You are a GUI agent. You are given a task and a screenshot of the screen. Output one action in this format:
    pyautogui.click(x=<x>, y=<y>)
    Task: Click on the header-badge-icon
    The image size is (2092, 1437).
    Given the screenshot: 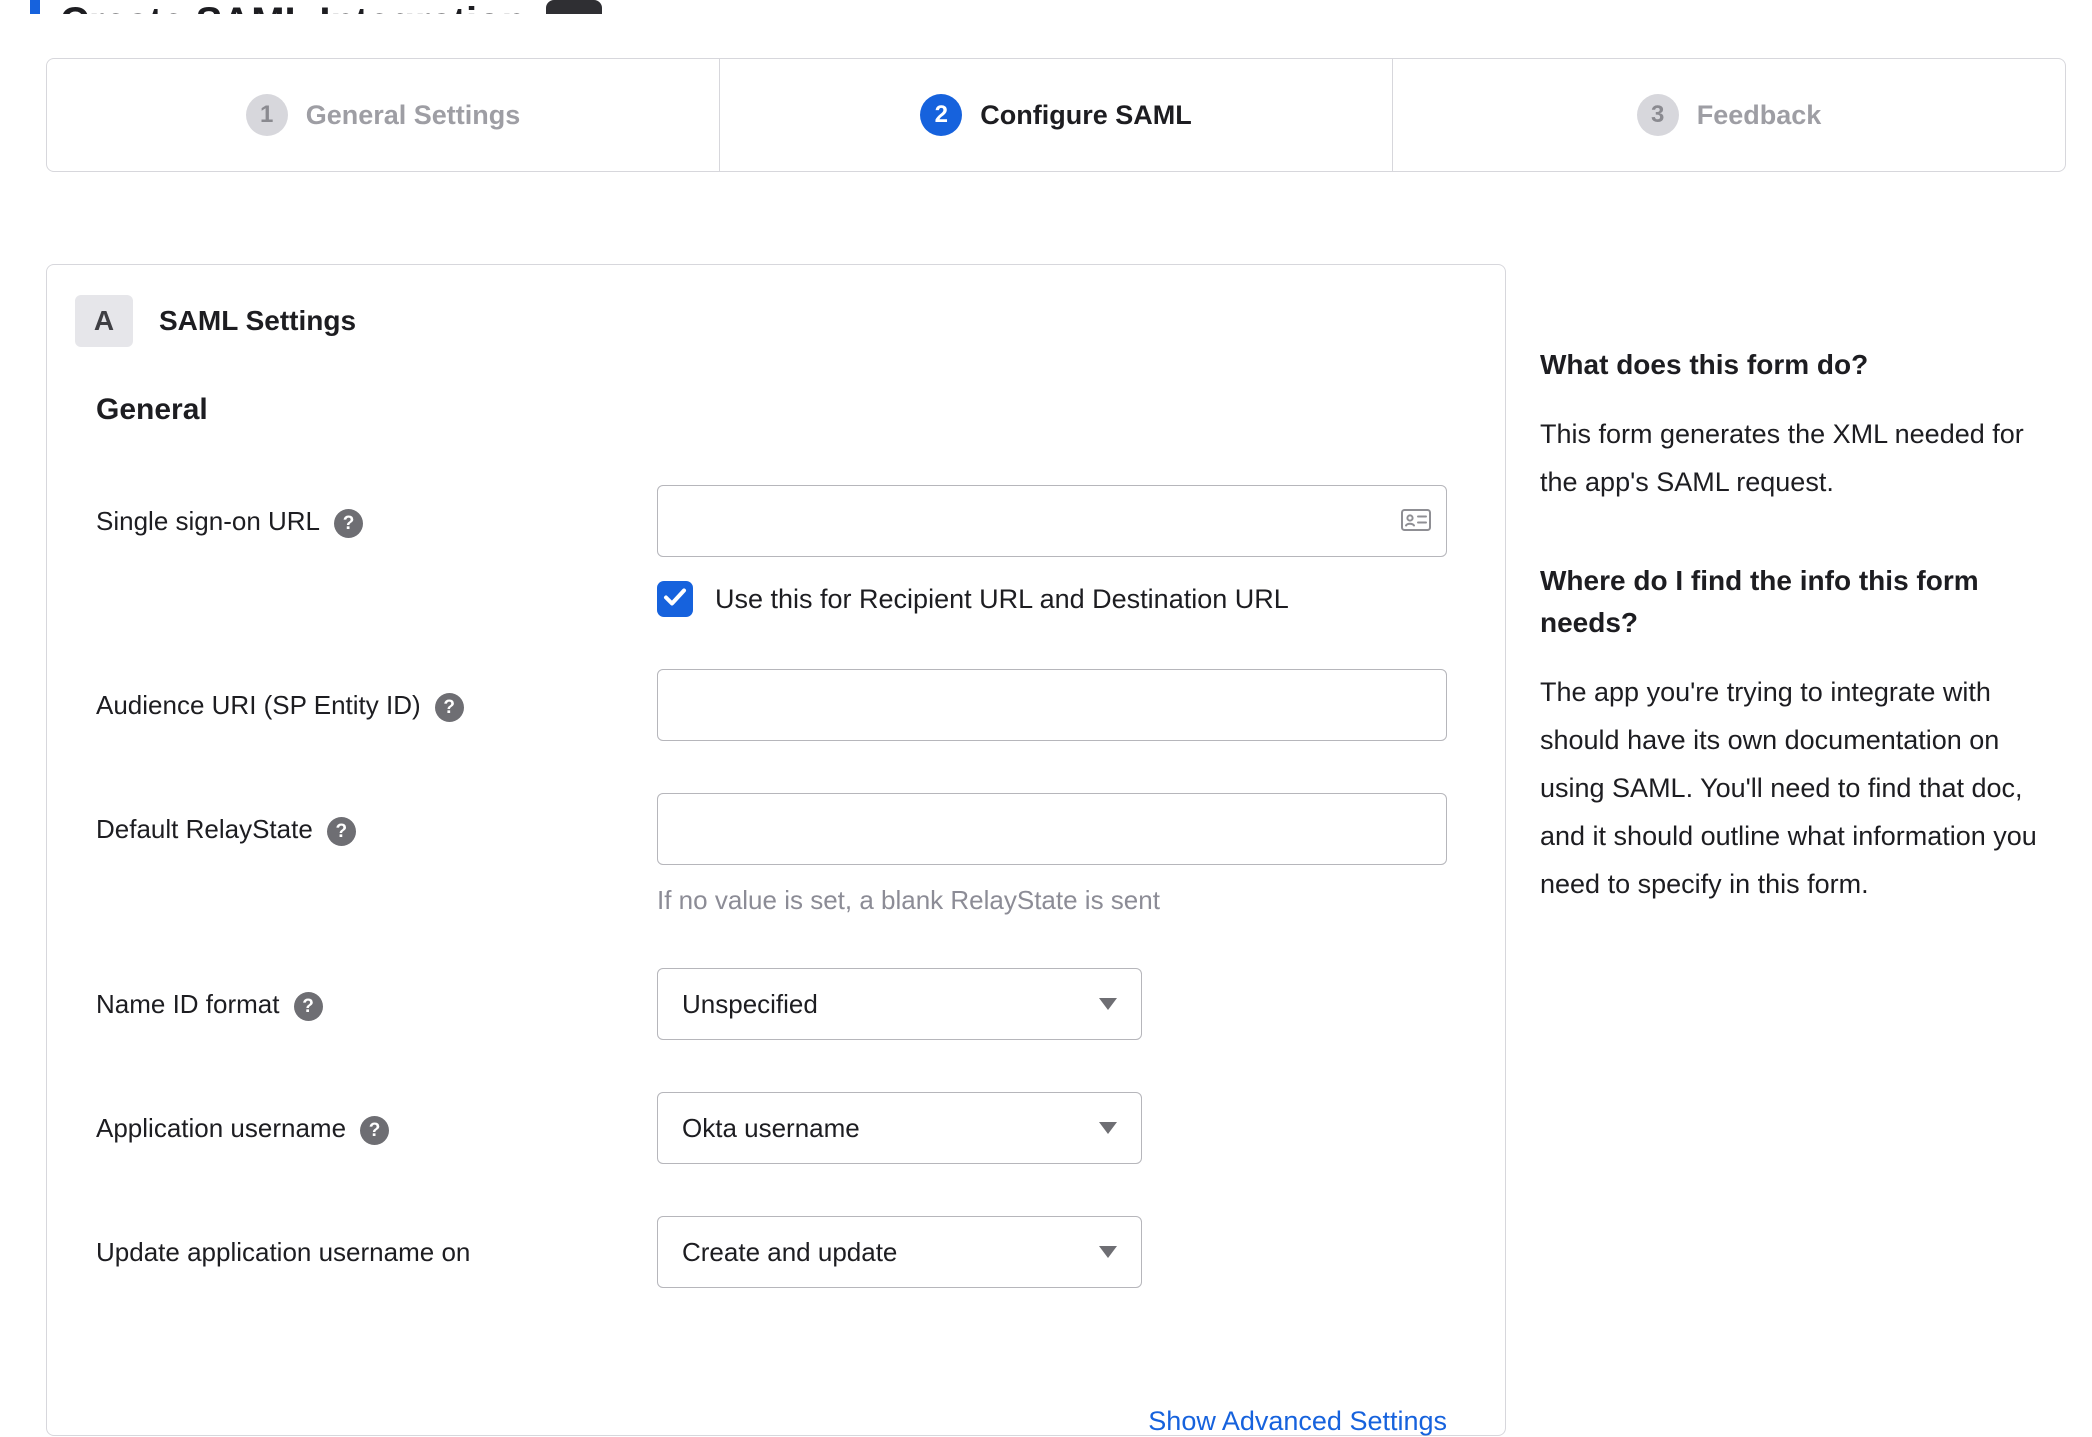 What is the action you would take?
    pyautogui.click(x=574, y=7)
    